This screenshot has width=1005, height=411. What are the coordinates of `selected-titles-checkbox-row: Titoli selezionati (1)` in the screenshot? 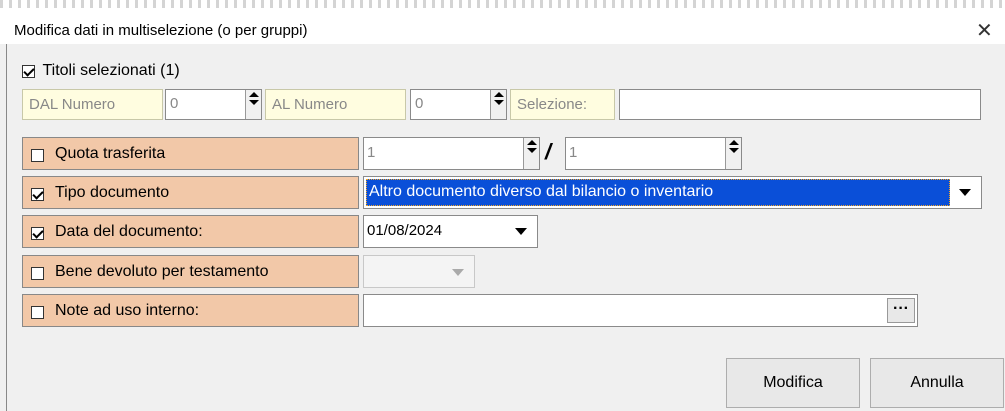 It's located at (101, 71).